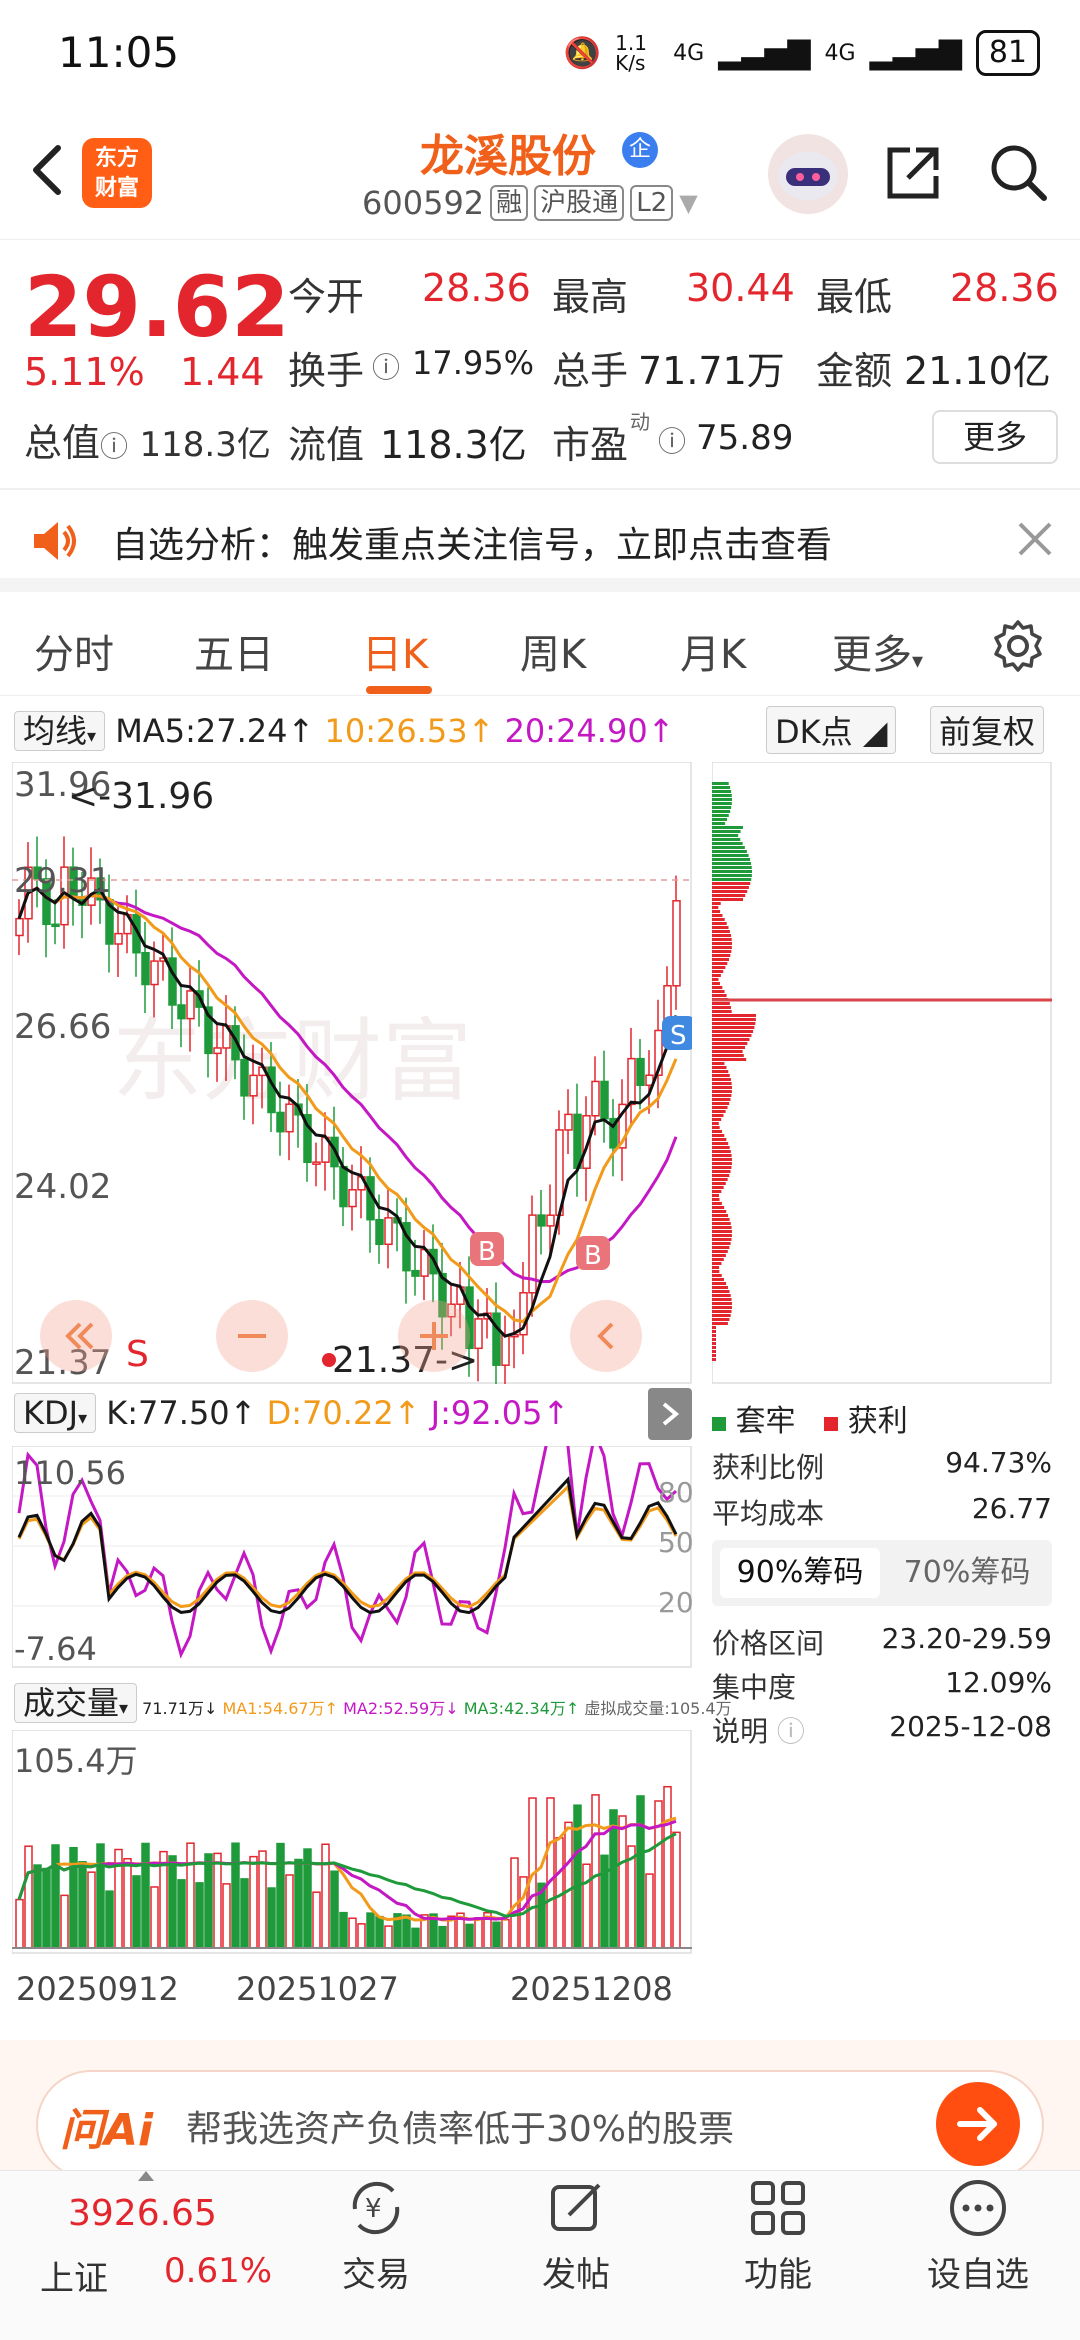 The width and height of the screenshot is (1080, 2340). Describe the element at coordinates (882, 1730) in the screenshot. I see `note-row: 说明 ⓘ 2025-12-08` at that location.